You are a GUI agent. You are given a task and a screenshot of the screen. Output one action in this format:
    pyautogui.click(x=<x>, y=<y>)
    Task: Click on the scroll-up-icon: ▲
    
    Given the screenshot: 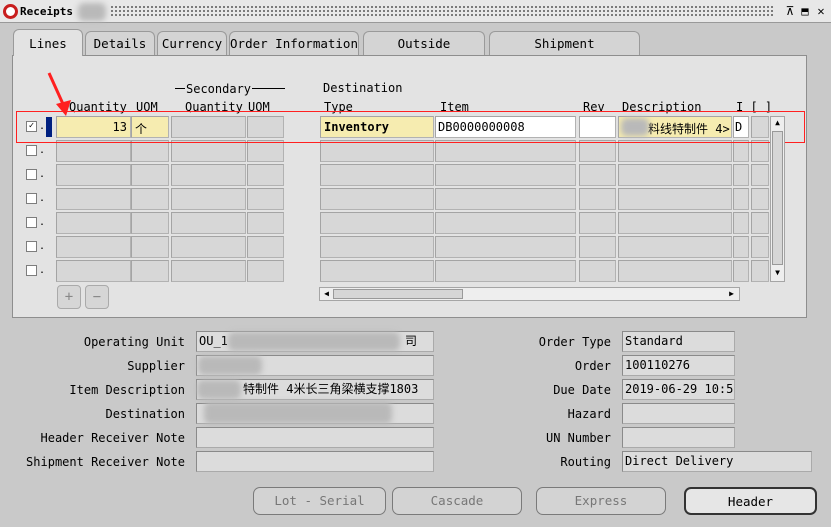 What is the action you would take?
    pyautogui.click(x=777, y=123)
    